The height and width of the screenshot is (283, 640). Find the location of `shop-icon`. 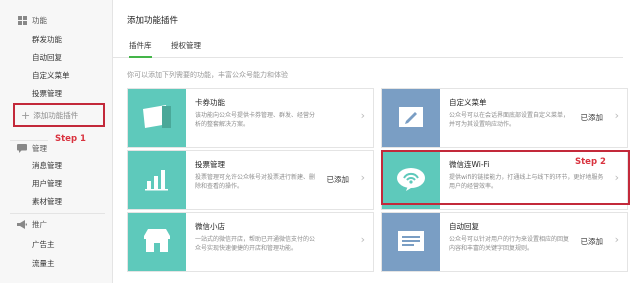

shop-icon is located at coordinates (157, 242).